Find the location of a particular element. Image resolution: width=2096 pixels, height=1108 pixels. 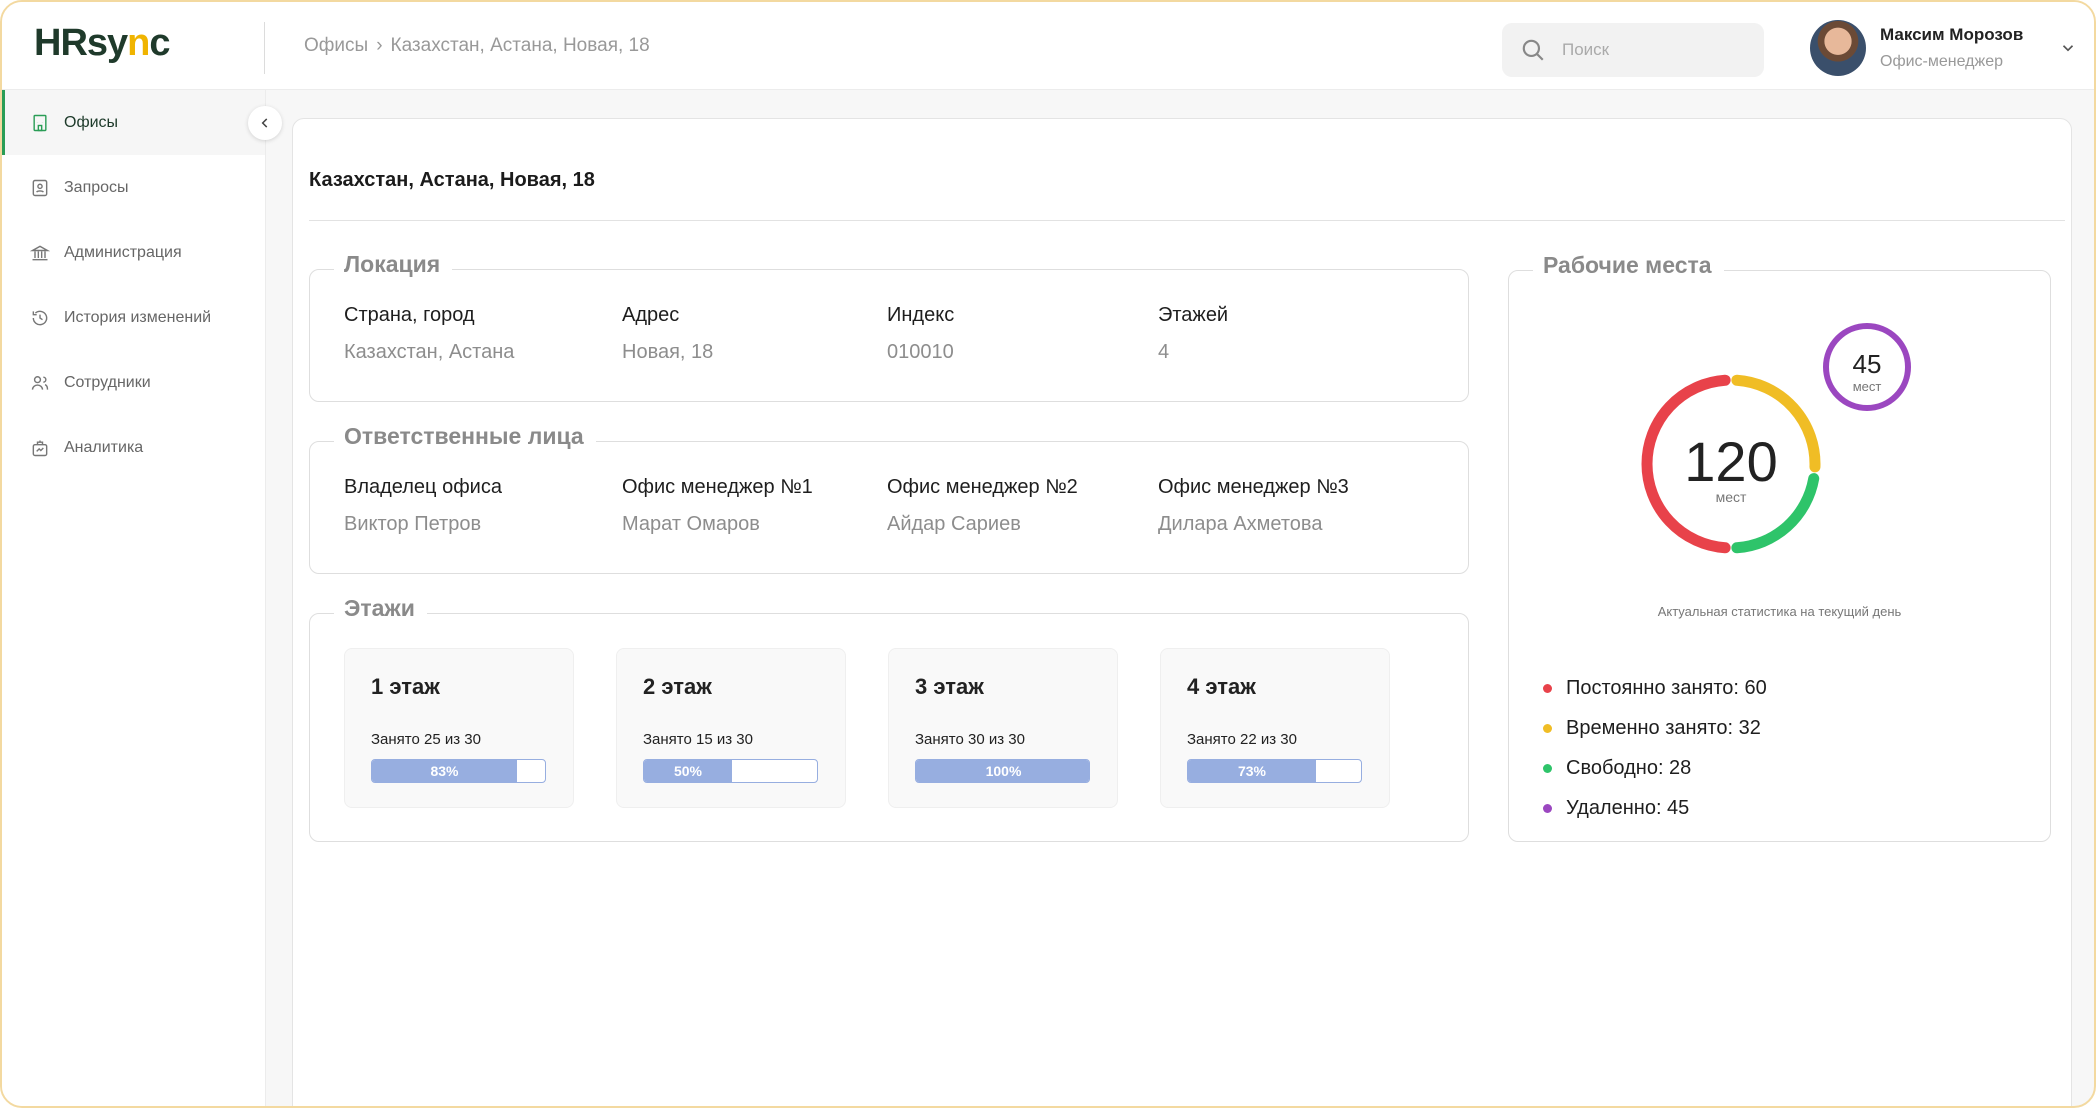

location-legend: Локация is located at coordinates (393, 264).